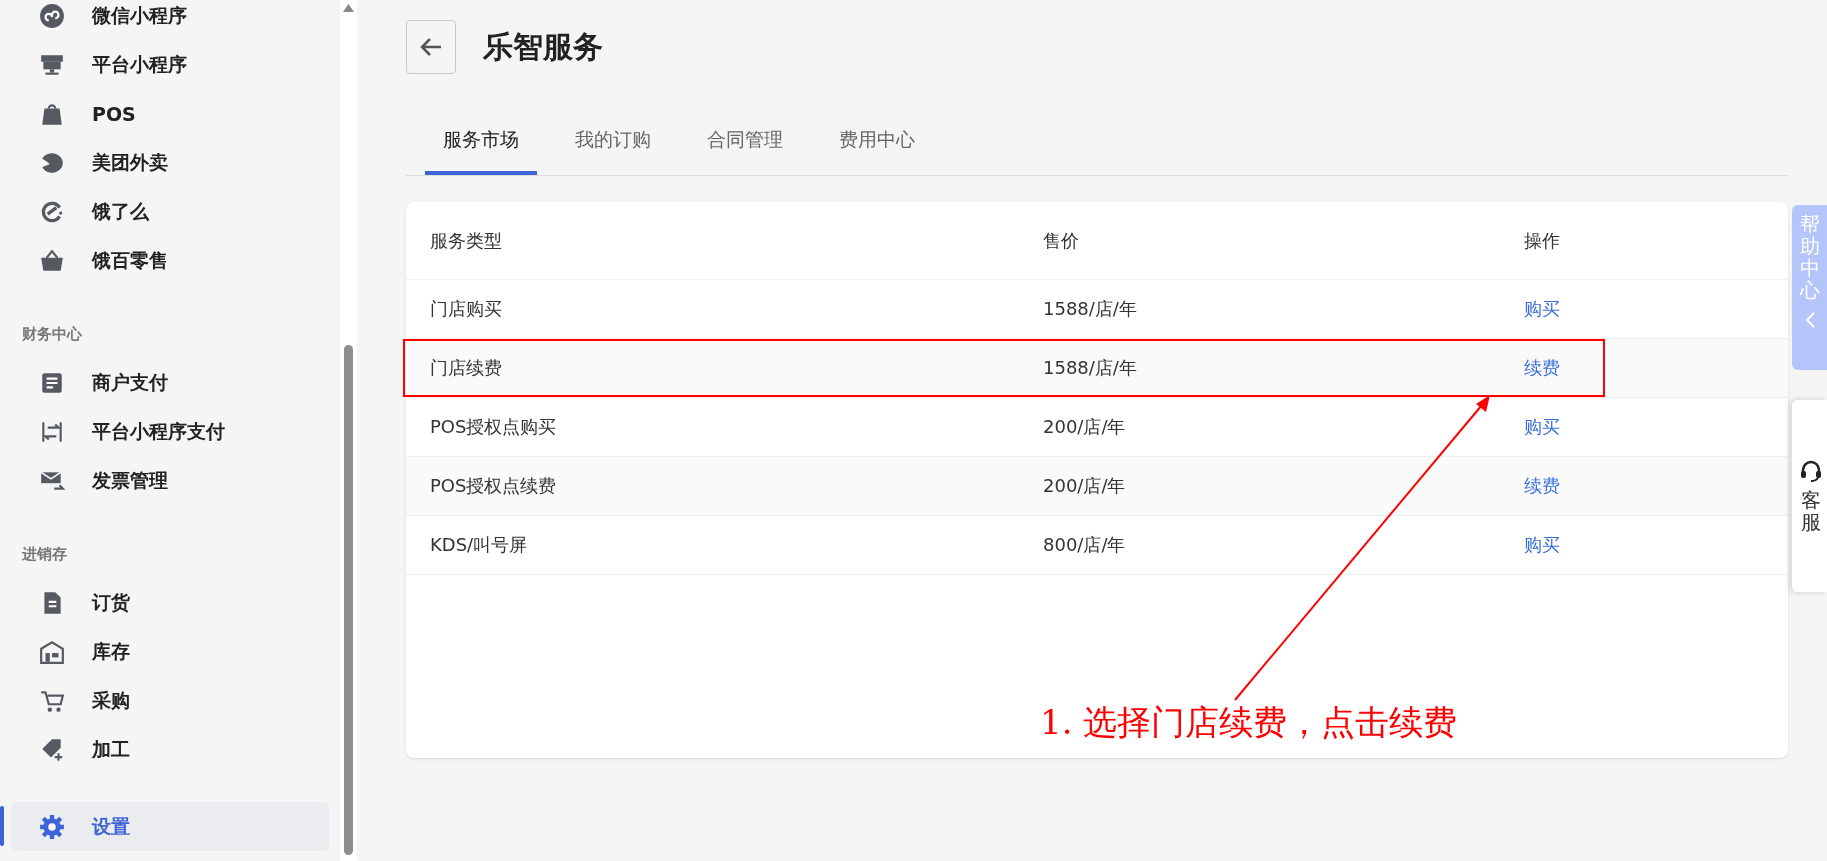  I want to click on table-cell-text: POS授权点购买, so click(494, 427).